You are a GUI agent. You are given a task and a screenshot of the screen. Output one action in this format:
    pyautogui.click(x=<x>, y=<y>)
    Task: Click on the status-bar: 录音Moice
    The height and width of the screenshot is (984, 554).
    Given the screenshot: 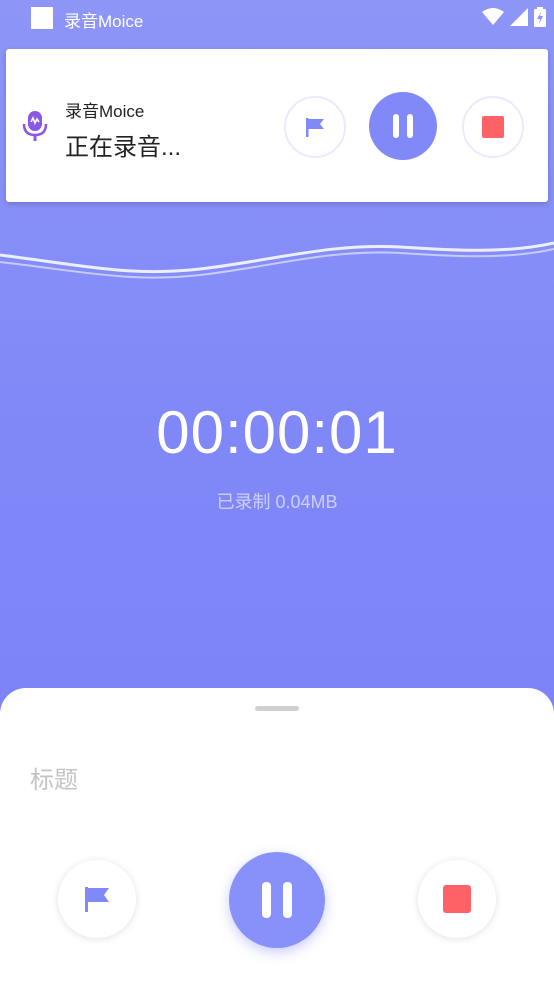 What is the action you would take?
    pyautogui.click(x=277, y=18)
    